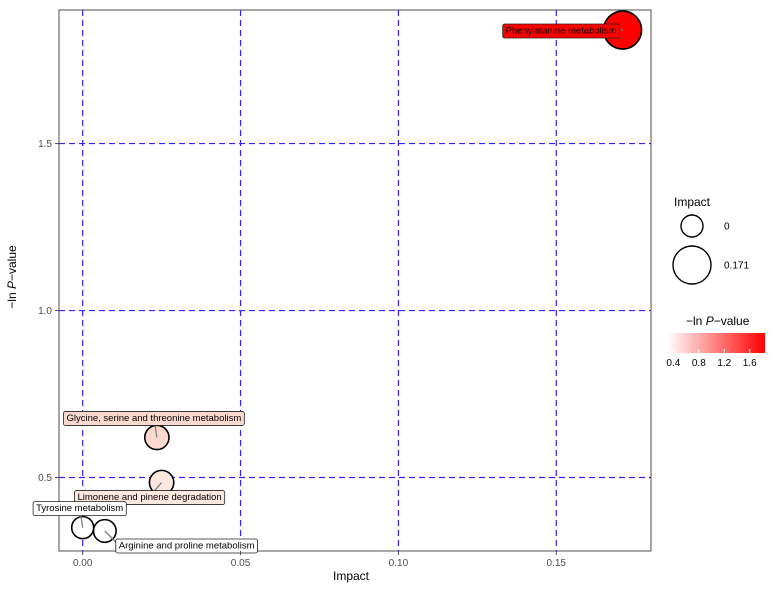 This screenshot has height=589, width=774. I want to click on x-tick-label: 0.10, so click(399, 563).